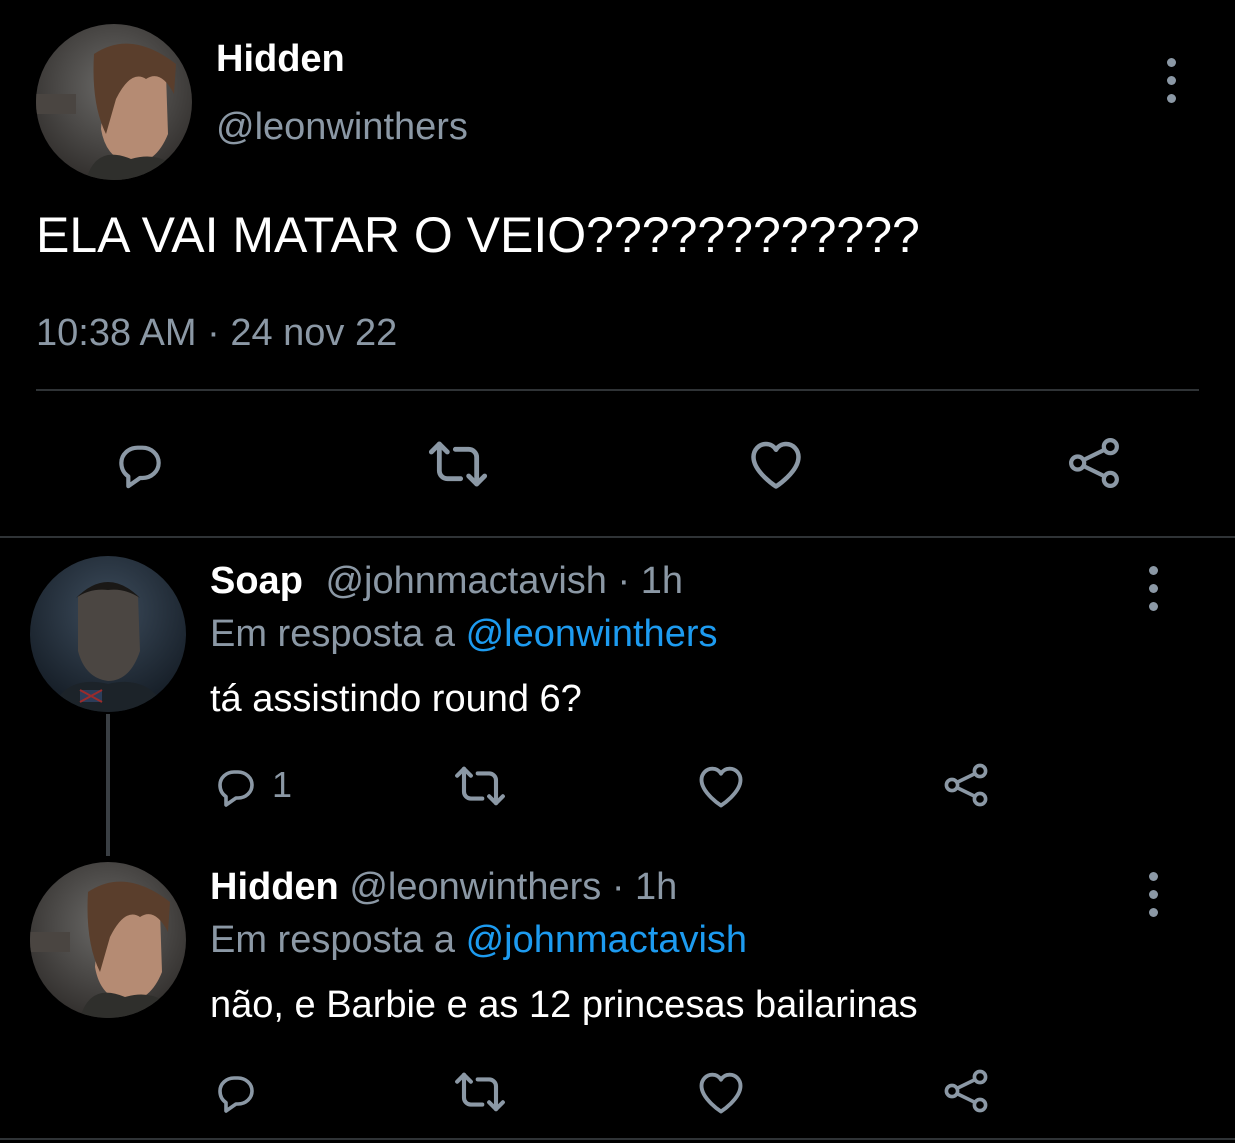 This screenshot has width=1235, height=1143. Describe the element at coordinates (465, 581) in the screenshot. I see `reply-author-handle: @johnmactavish` at that location.